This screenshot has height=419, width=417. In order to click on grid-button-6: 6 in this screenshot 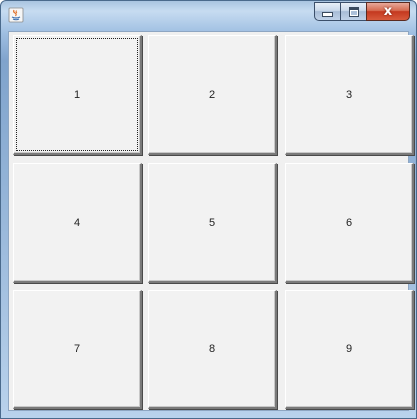, I will do `click(349, 223)`.